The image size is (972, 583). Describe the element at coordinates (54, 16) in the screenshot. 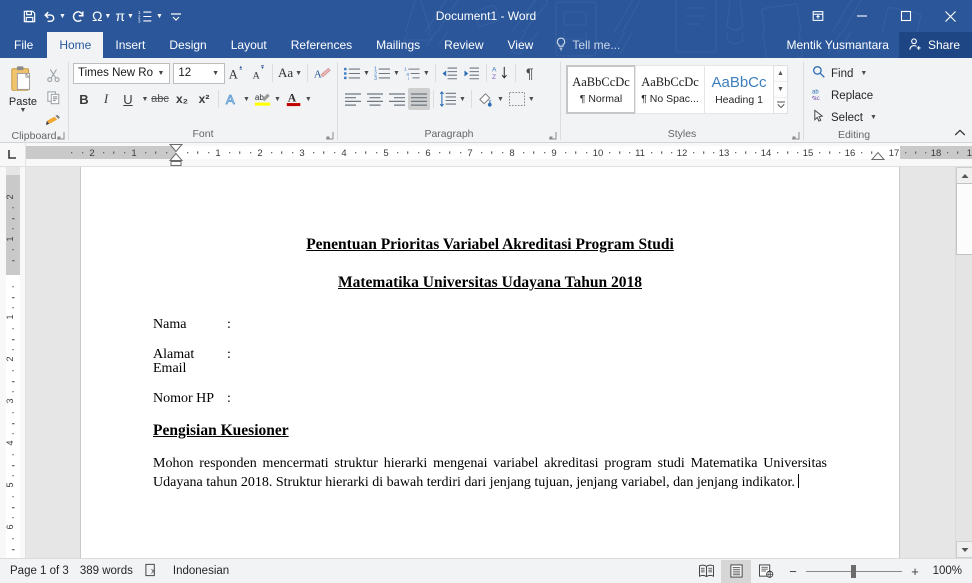

I see `undo-button: ▼` at that location.